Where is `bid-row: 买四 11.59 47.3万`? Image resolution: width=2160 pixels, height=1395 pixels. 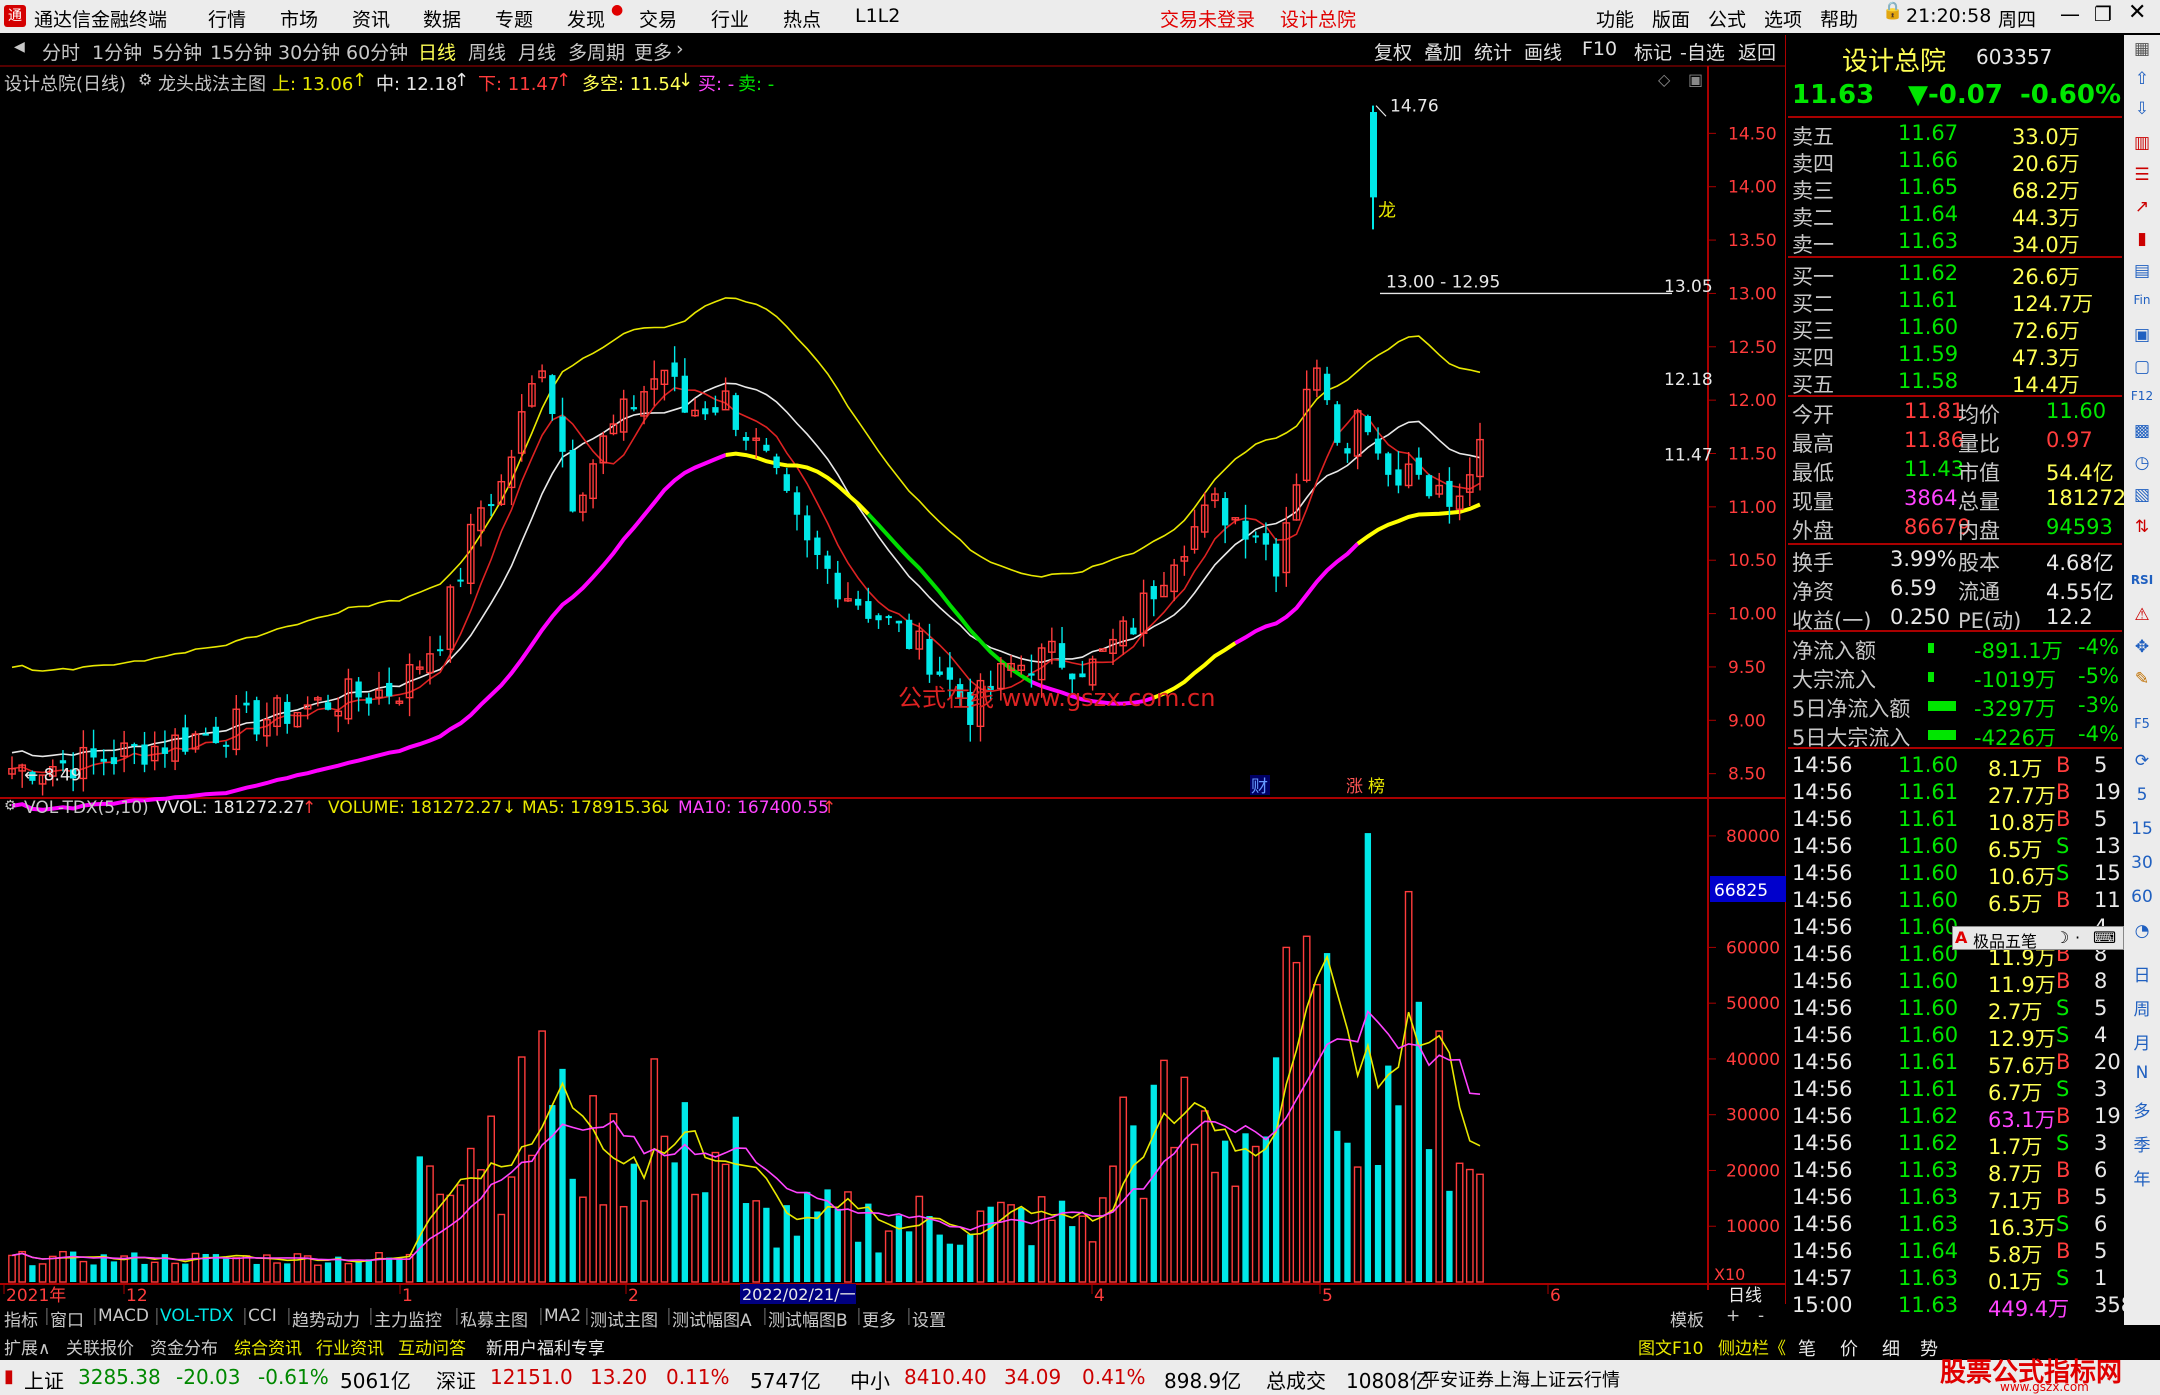 bid-row: 买四 11.59 47.3万 is located at coordinates (1955, 356).